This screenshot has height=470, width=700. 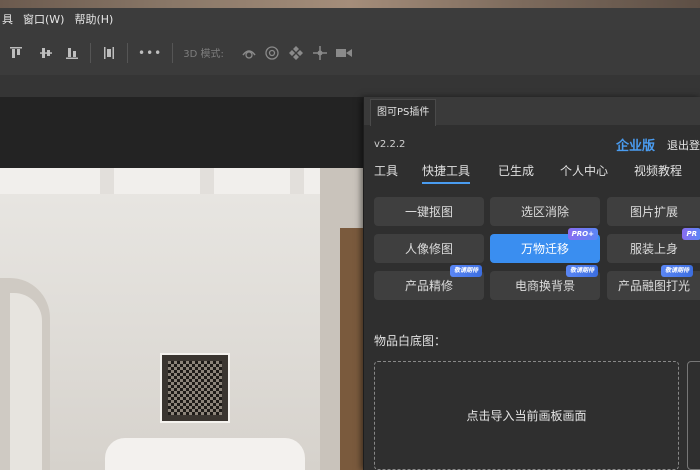 I want to click on button-label: 图片扩展, so click(x=653, y=212).